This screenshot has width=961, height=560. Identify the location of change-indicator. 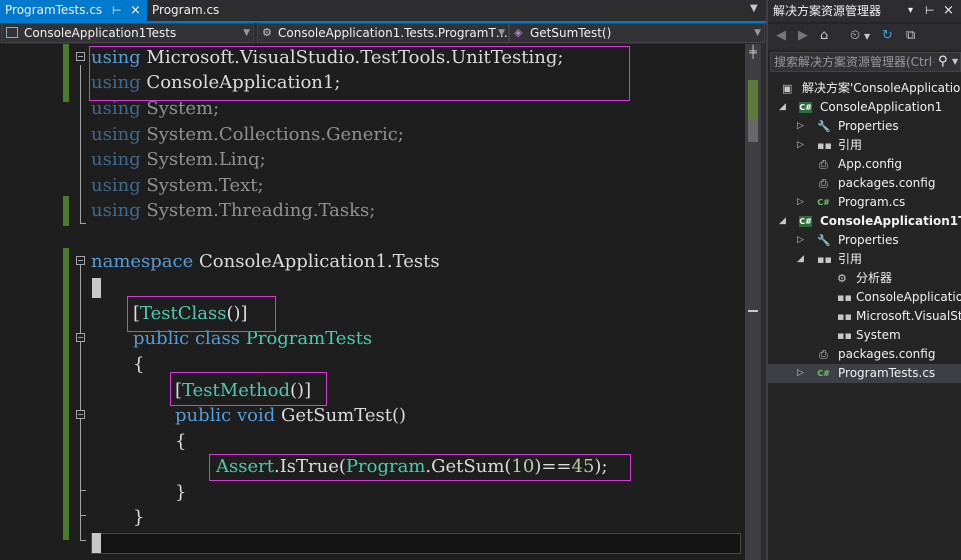
(66, 394).